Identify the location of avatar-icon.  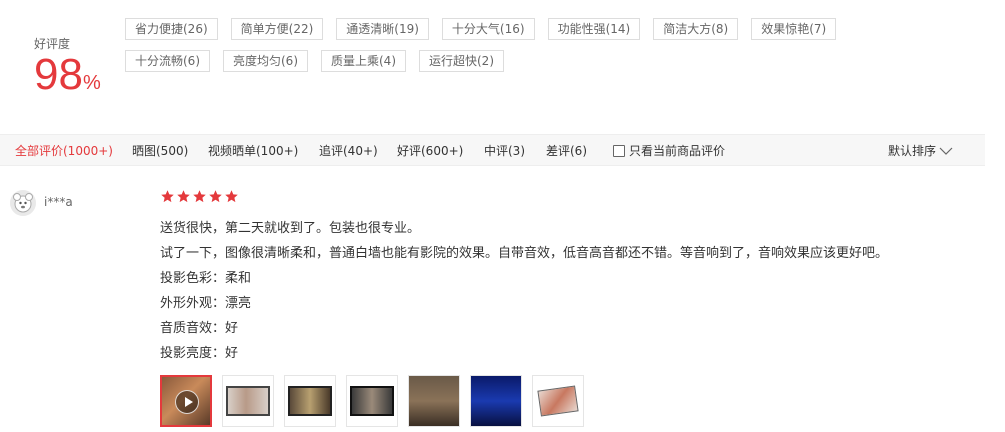
(23, 203).